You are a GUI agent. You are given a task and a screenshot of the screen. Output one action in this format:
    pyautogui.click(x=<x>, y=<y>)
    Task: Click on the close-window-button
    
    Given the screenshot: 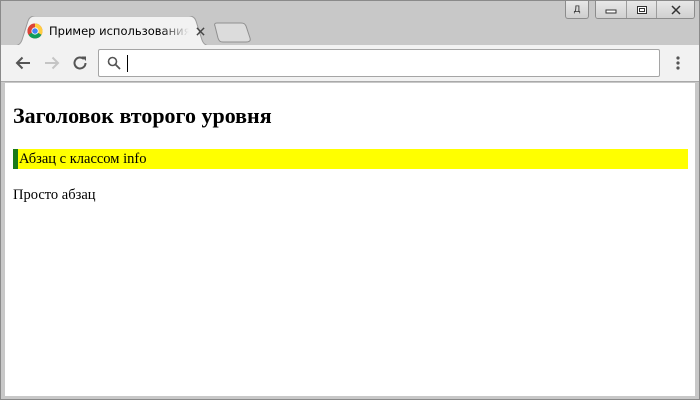 What is the action you would take?
    pyautogui.click(x=675, y=9)
    